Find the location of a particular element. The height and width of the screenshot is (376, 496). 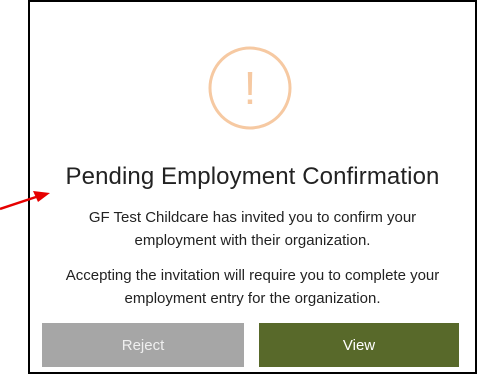

reject-button: Reject is located at coordinates (143, 345).